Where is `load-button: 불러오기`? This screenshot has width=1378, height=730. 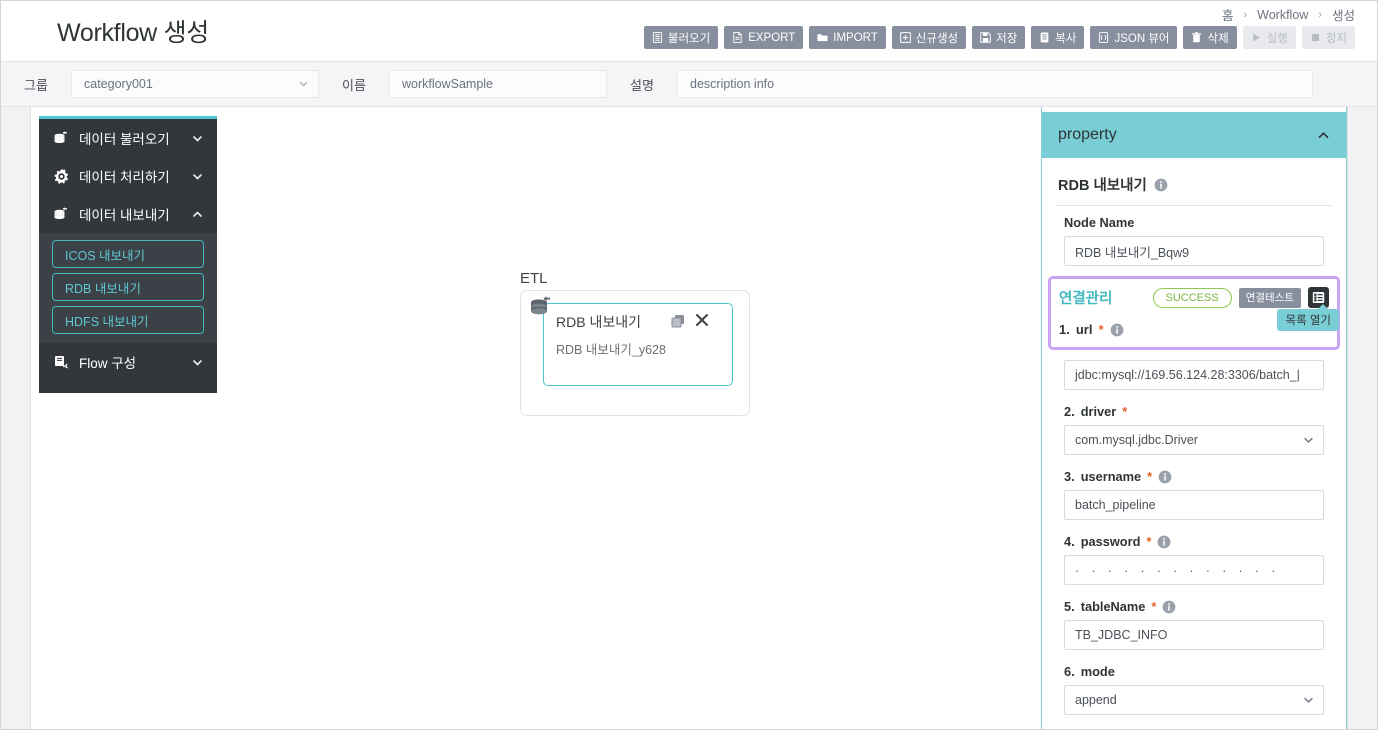 load-button: 불러오기 is located at coordinates (681, 37).